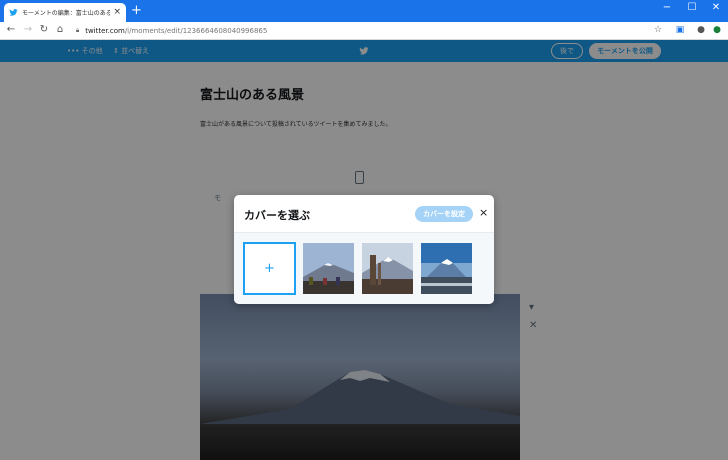 This screenshot has height=460, width=728. Describe the element at coordinates (692, 9) in the screenshot. I see `maximize-button: ☐` at that location.